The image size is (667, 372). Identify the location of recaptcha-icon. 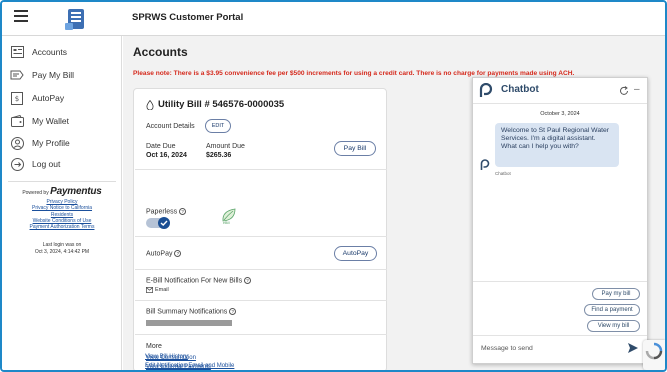
(654, 351).